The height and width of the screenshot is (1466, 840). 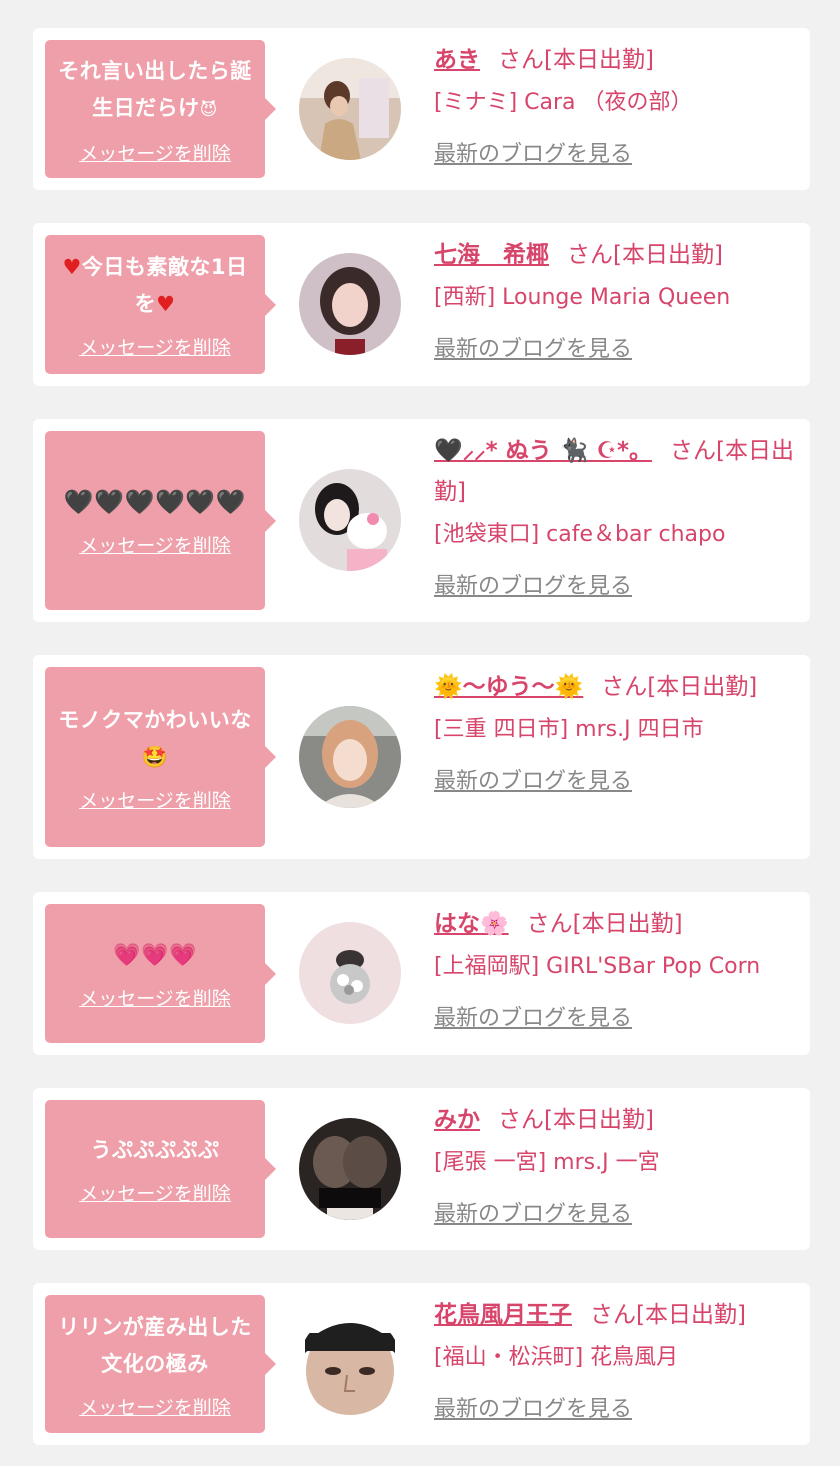 I want to click on star-eyes-emoji-icon: 🤩, so click(x=155, y=756).